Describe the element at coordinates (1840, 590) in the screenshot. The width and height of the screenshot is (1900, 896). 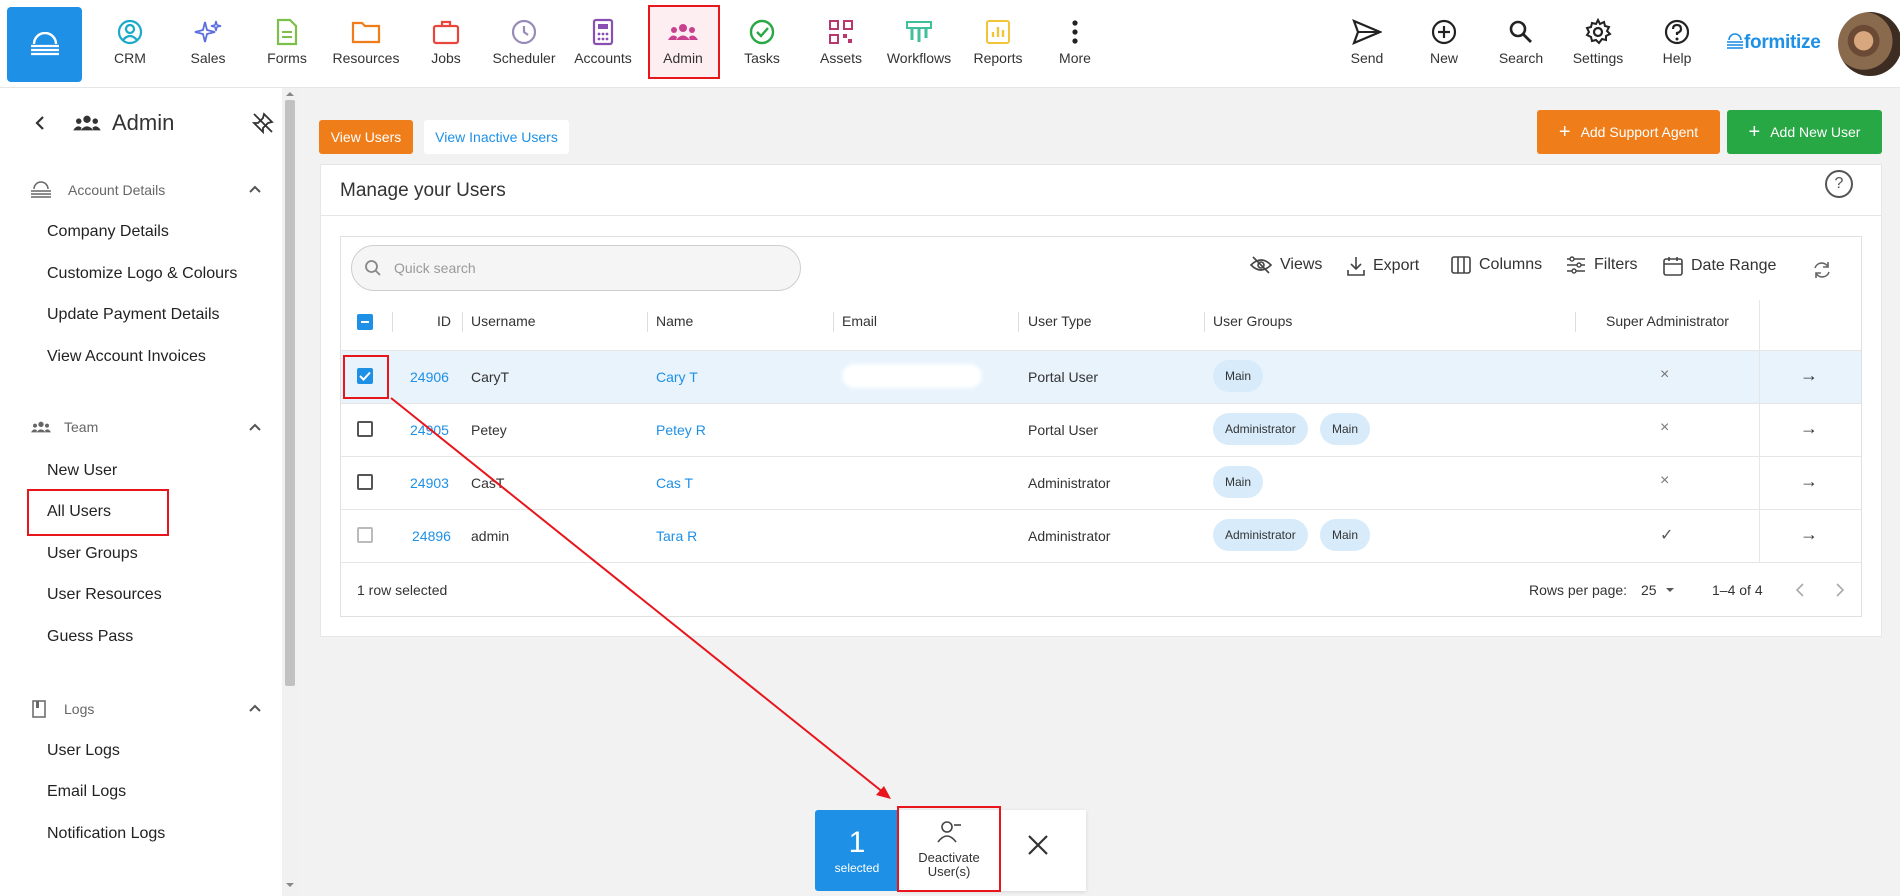
I see `next-page-icon` at that location.